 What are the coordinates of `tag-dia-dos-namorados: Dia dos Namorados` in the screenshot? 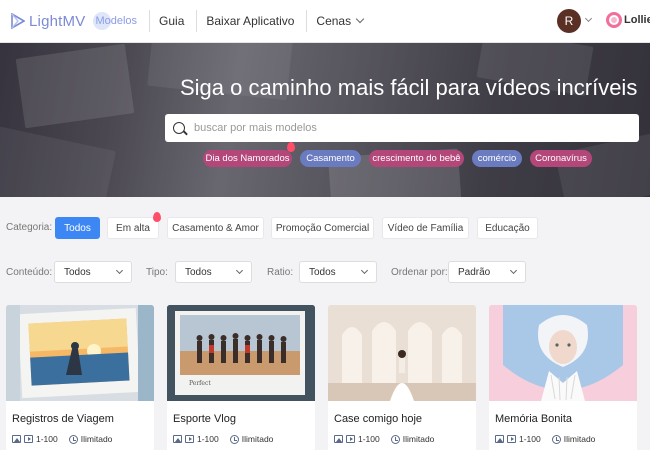 It's located at (247, 158).